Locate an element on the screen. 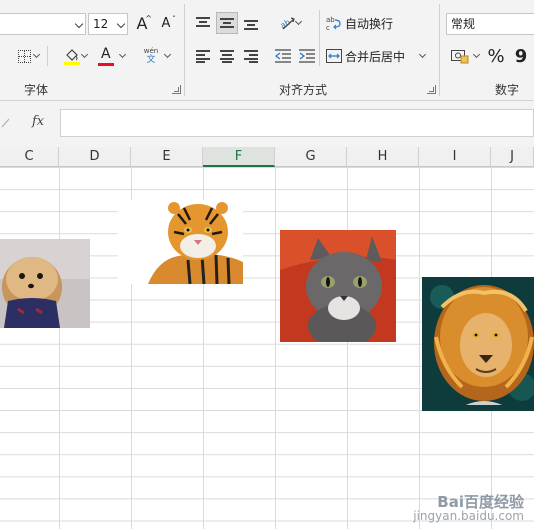  baidu-jingyan-watermark: Bai百度经验 jingyan.baidu.com is located at coordinates (468, 508).